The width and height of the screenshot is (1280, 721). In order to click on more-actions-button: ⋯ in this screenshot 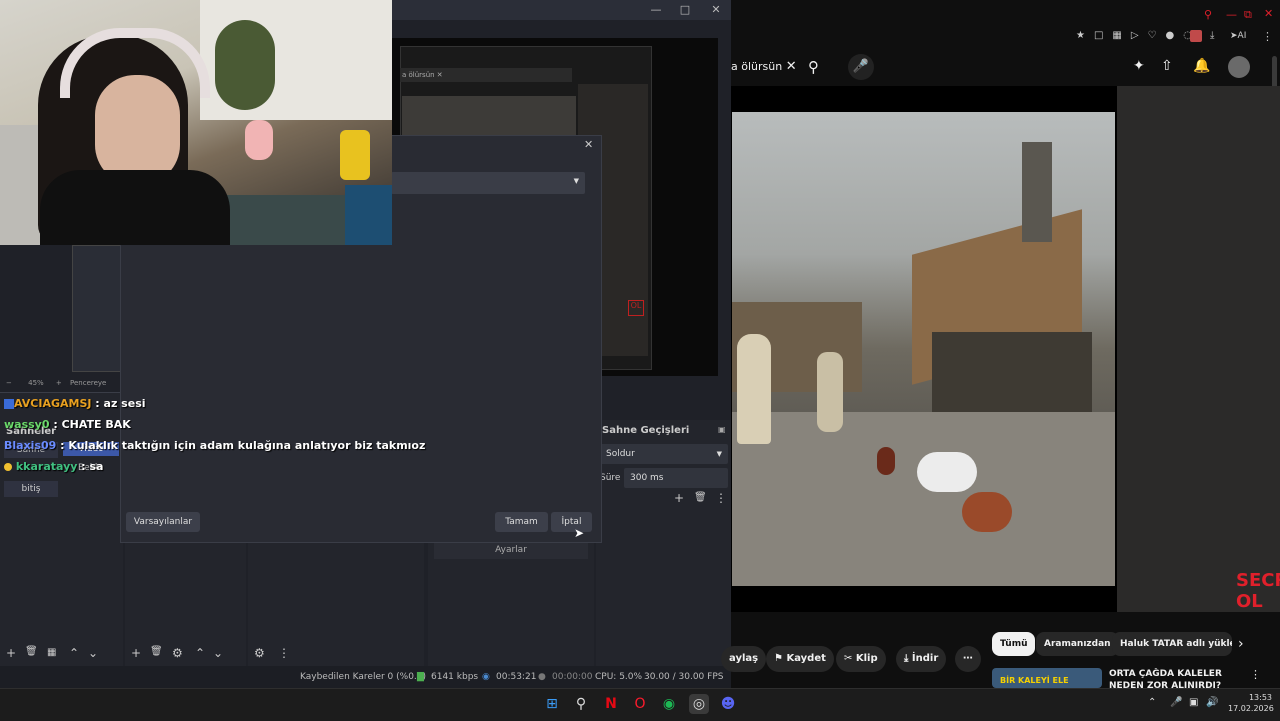, I will do `click(968, 659)`.